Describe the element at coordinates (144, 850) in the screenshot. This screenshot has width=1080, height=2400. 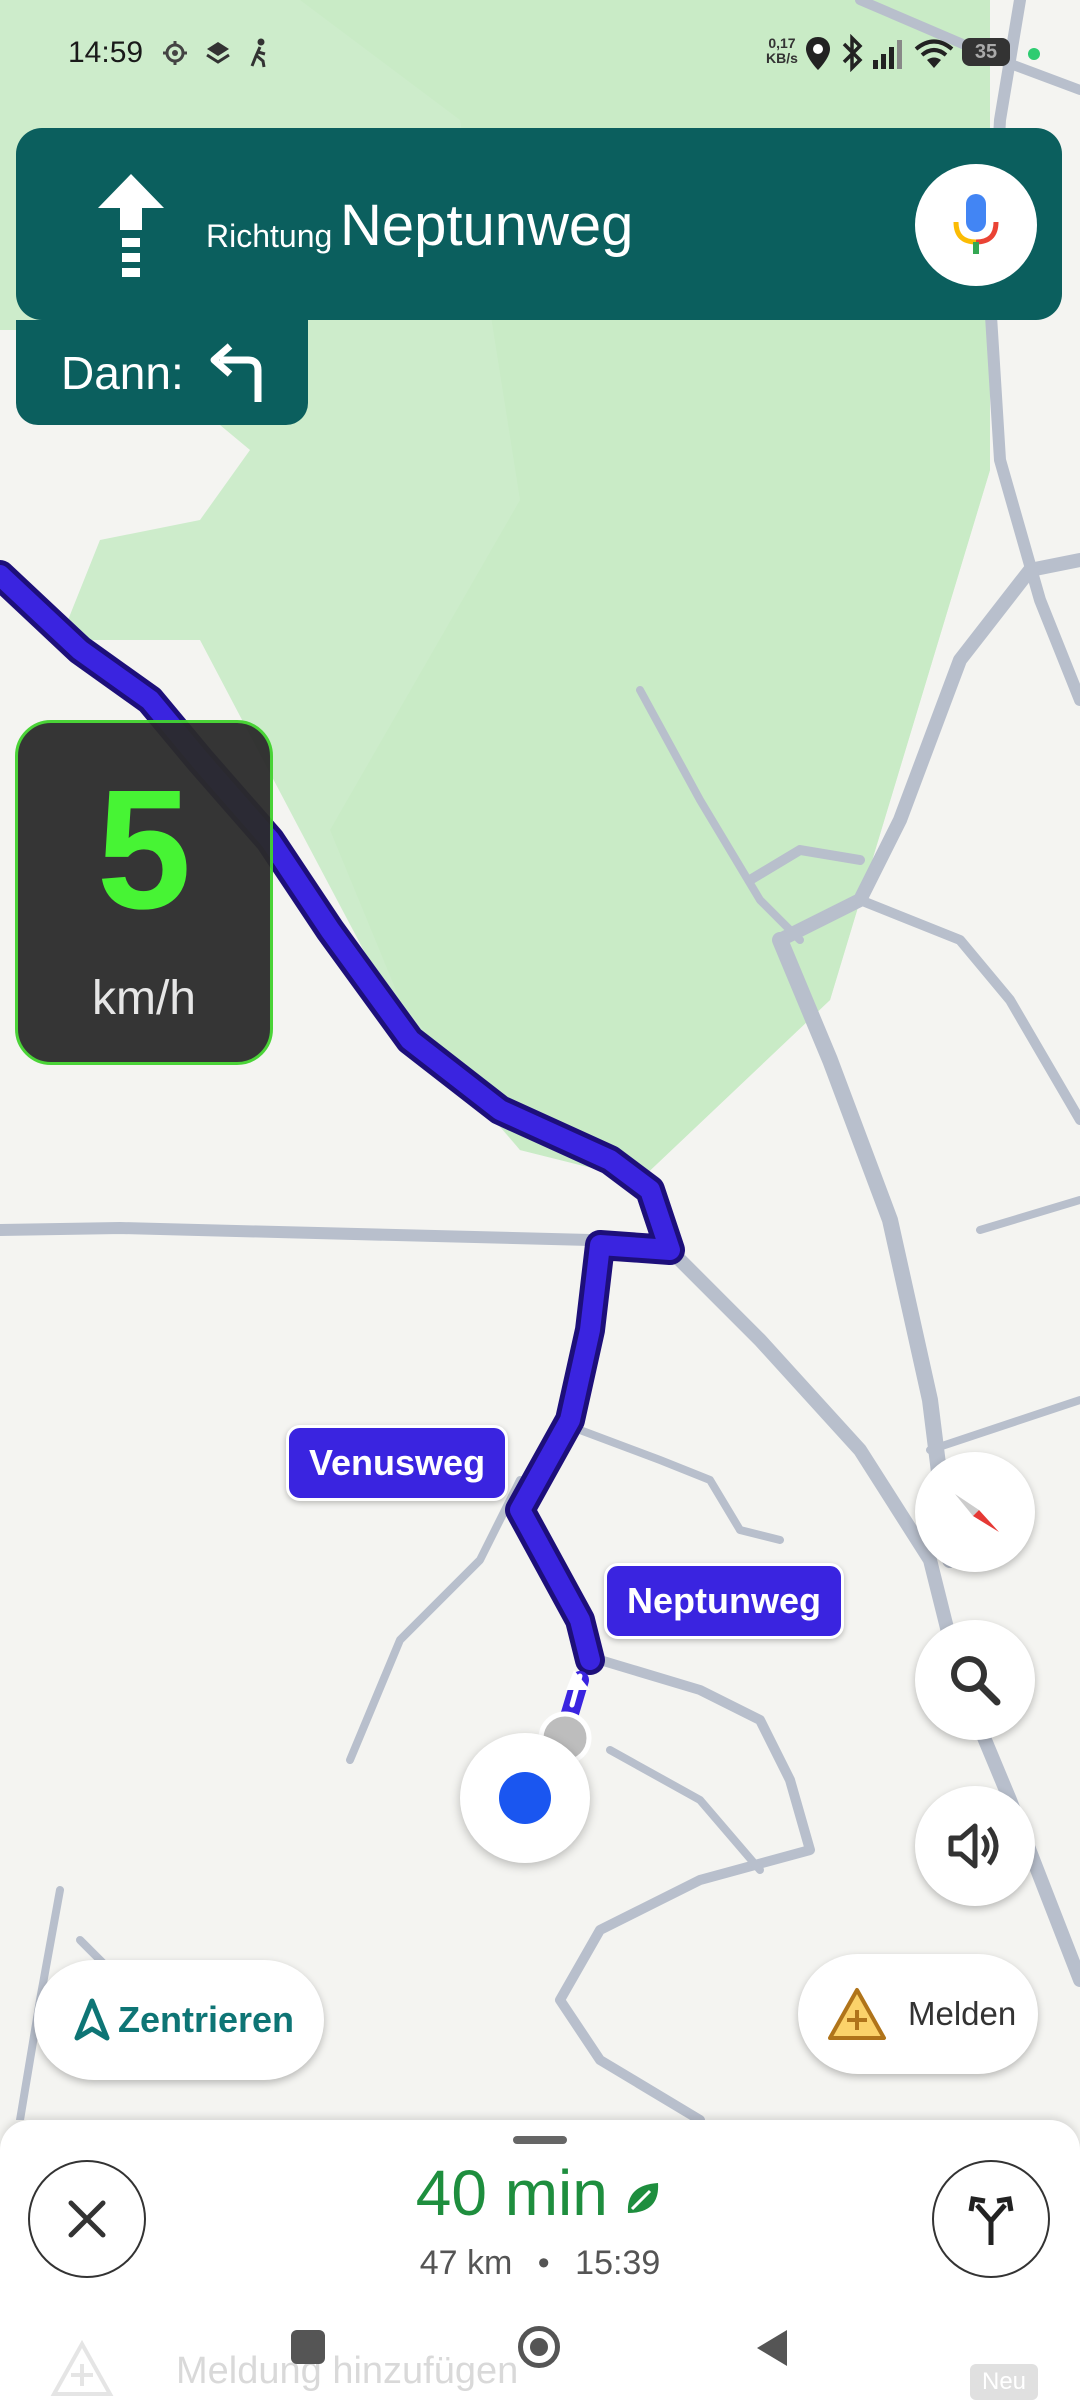
I see `current-speed: 5` at that location.